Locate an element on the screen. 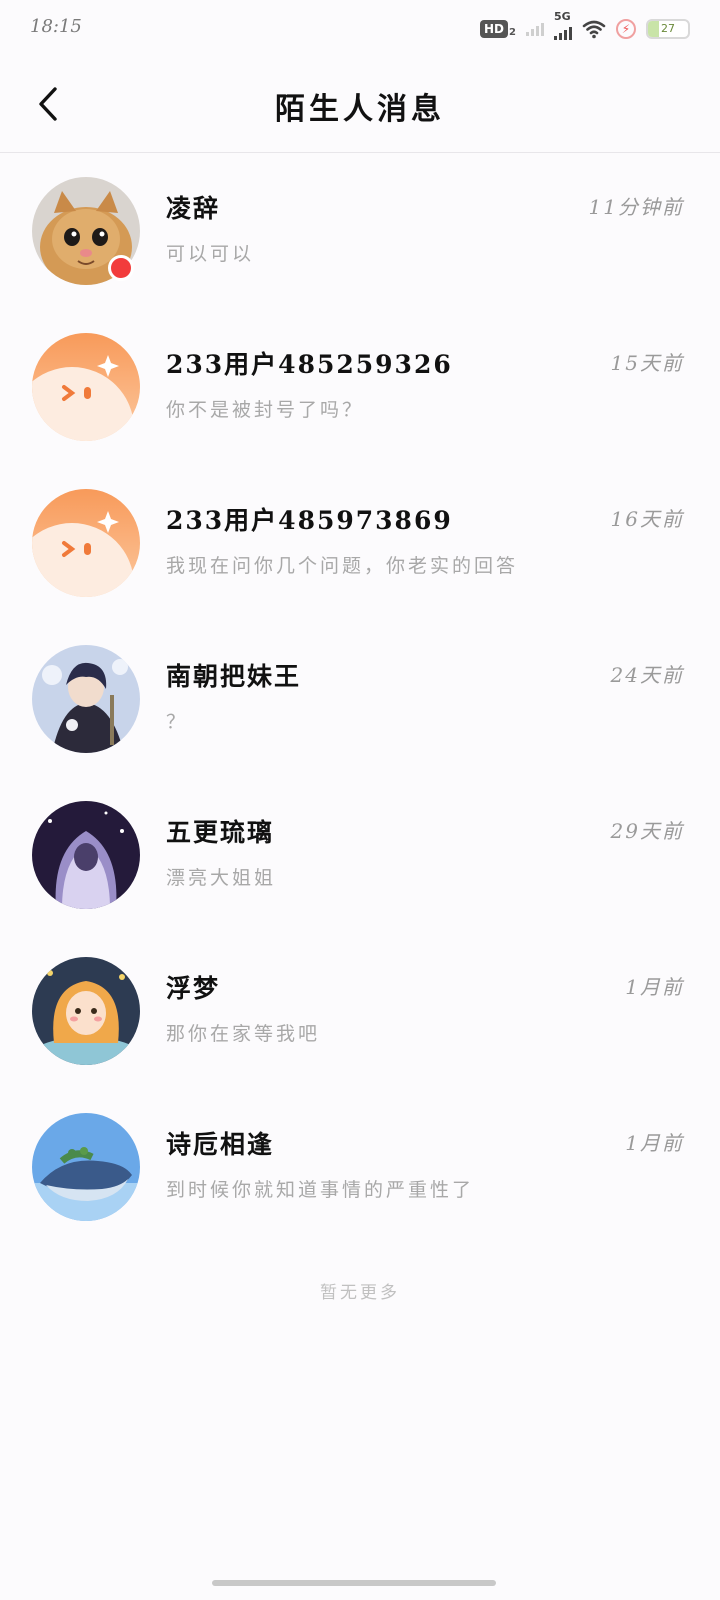  sender-name: 南朝把妹王 is located at coordinates (234, 676).